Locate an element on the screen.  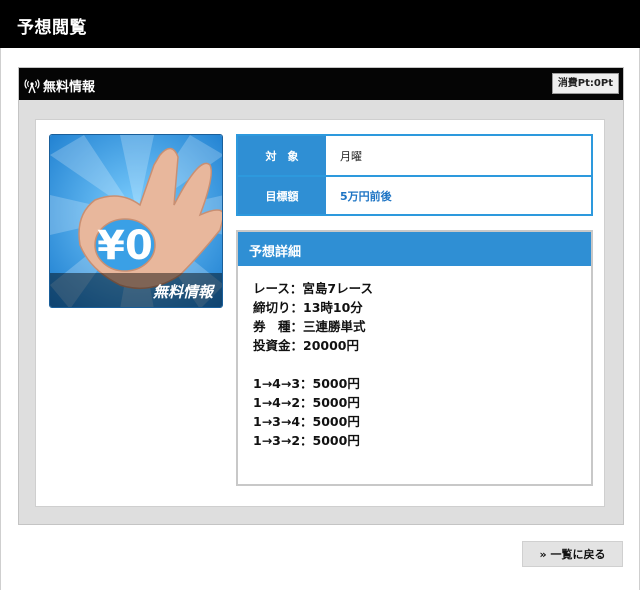
page-title: 予想閲覧 is located at coordinates (320, 24).